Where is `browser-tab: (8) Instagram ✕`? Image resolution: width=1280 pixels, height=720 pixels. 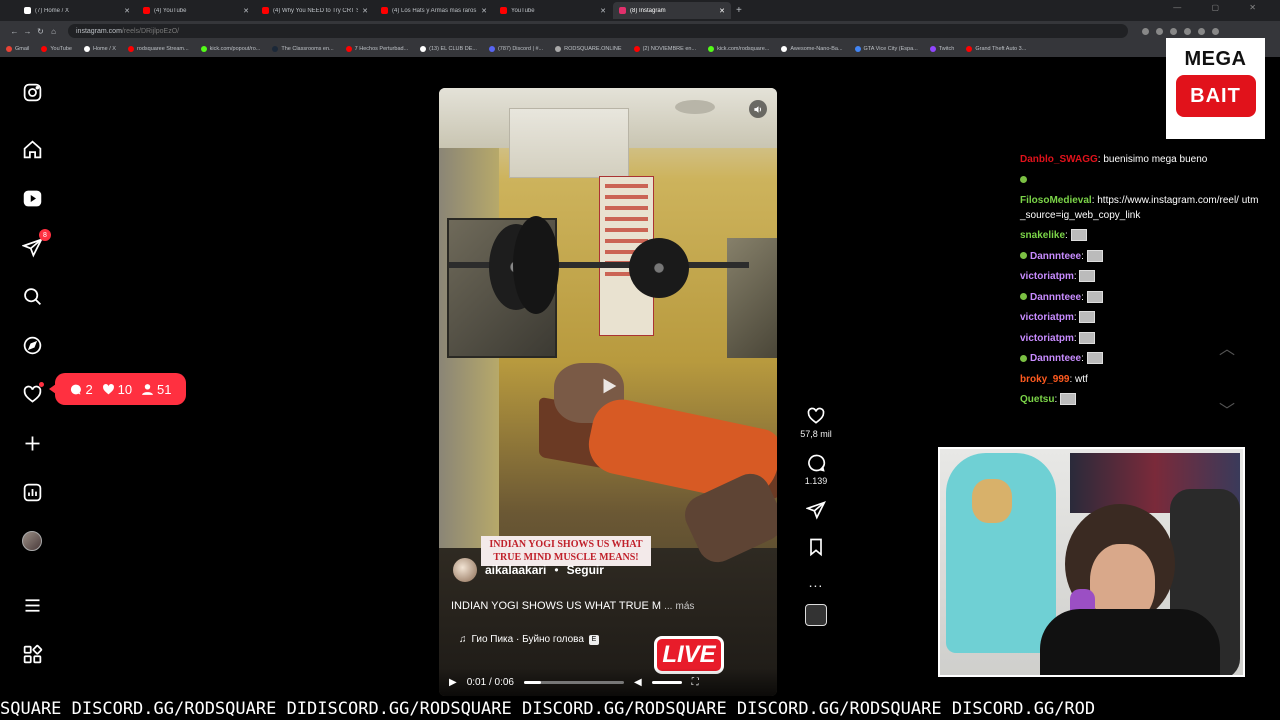
browser-tab: (8) Instagram ✕ is located at coordinates (672, 10).